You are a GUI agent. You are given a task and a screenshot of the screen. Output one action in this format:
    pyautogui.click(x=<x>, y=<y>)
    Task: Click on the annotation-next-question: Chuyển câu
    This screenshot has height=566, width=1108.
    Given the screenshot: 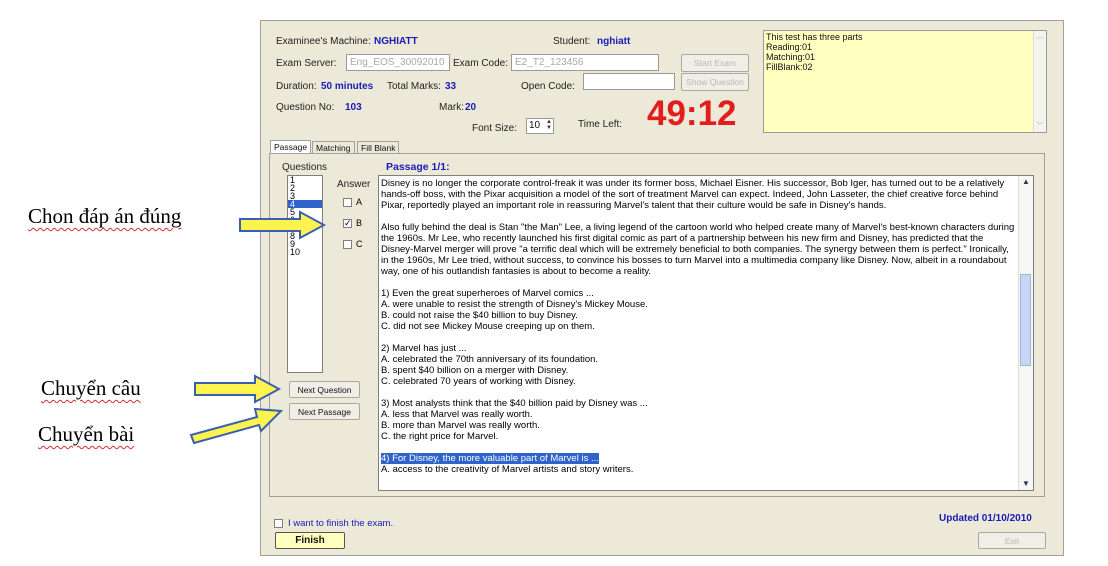 What is the action you would take?
    pyautogui.click(x=91, y=388)
    